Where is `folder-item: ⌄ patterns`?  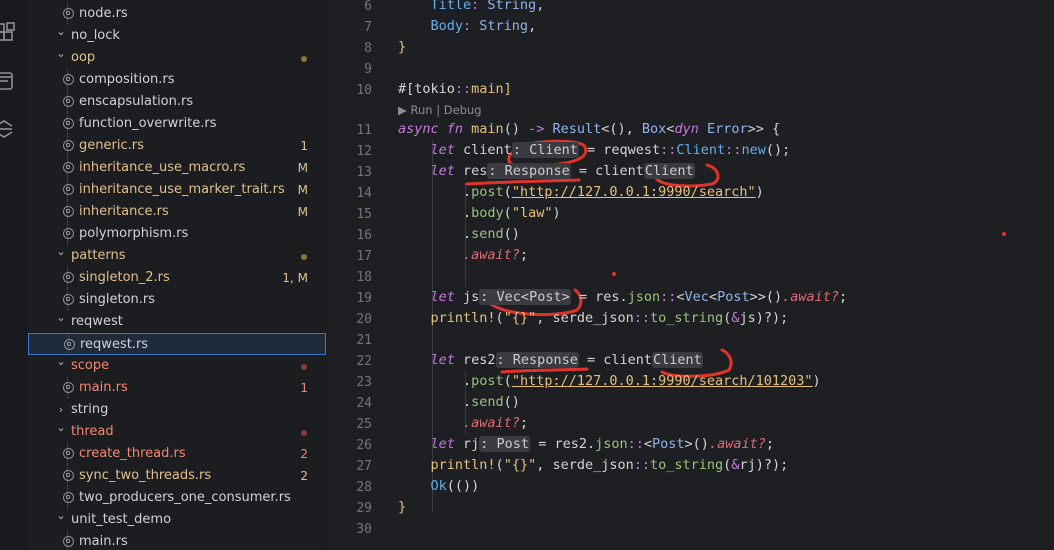
folder-item: ⌄ patterns is located at coordinates (177, 256).